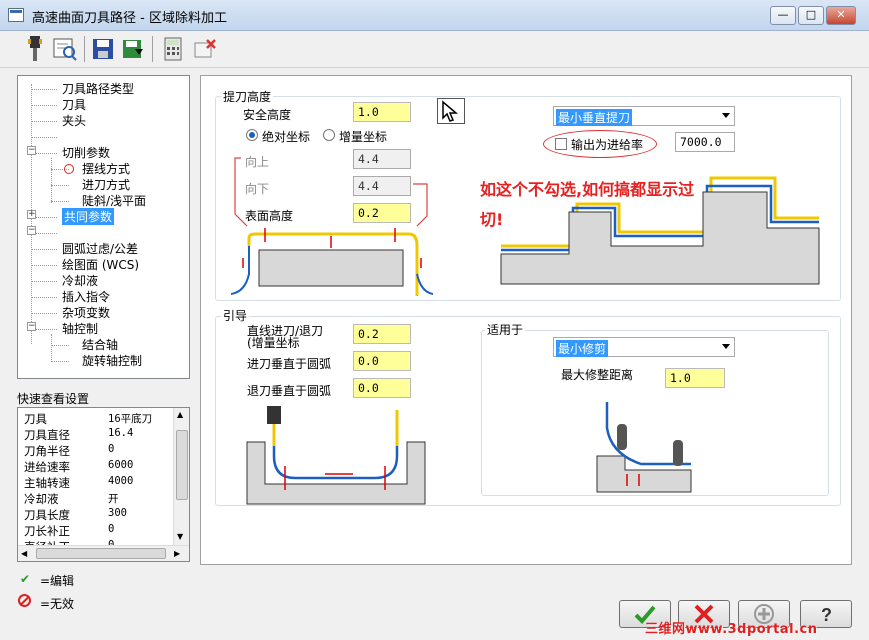  I want to click on exit-arc-label: 退刀垂直于圆弧, so click(289, 391).